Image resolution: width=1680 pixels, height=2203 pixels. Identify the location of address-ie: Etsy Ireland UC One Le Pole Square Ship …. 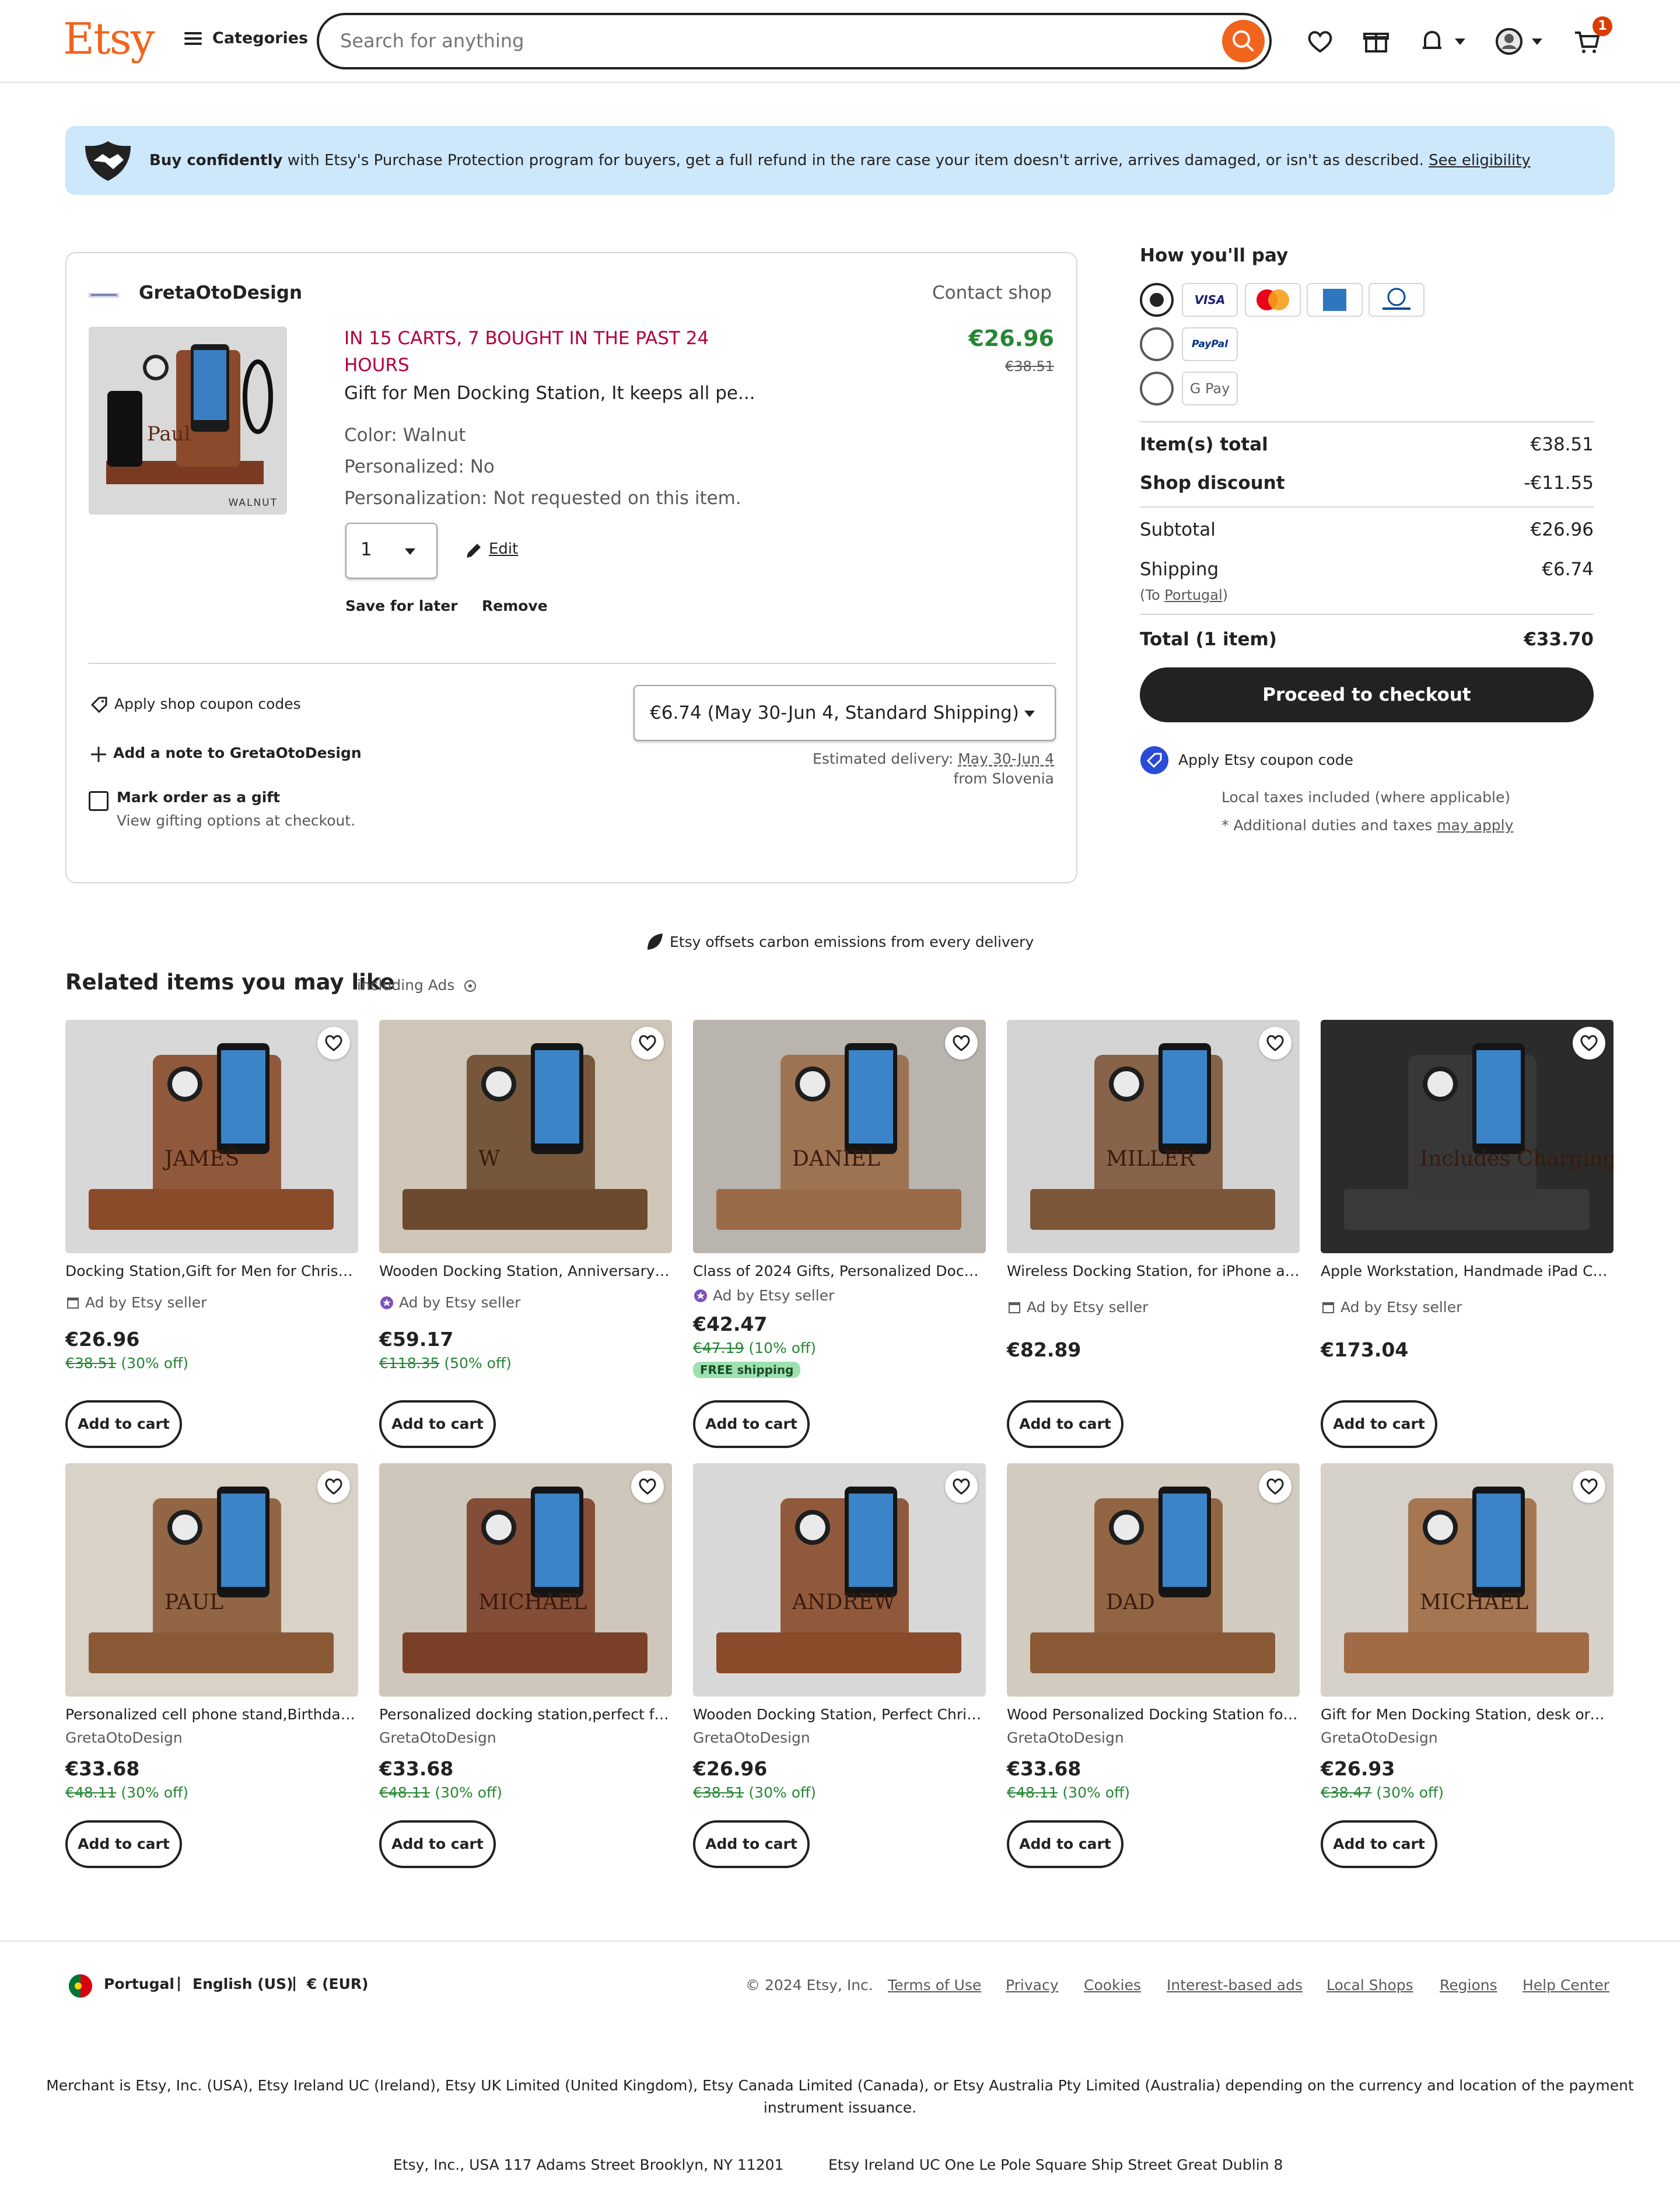
(1055, 2164).